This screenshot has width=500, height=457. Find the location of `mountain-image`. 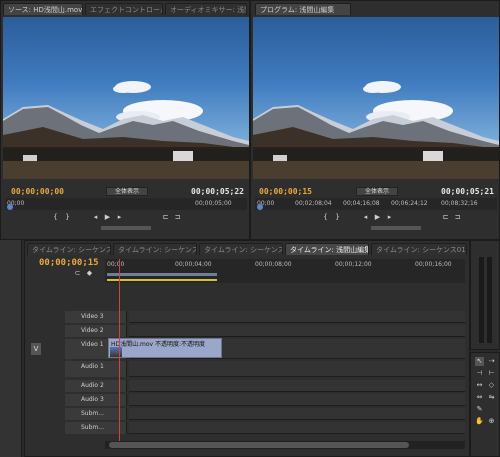

mountain-image is located at coordinates (126, 130).